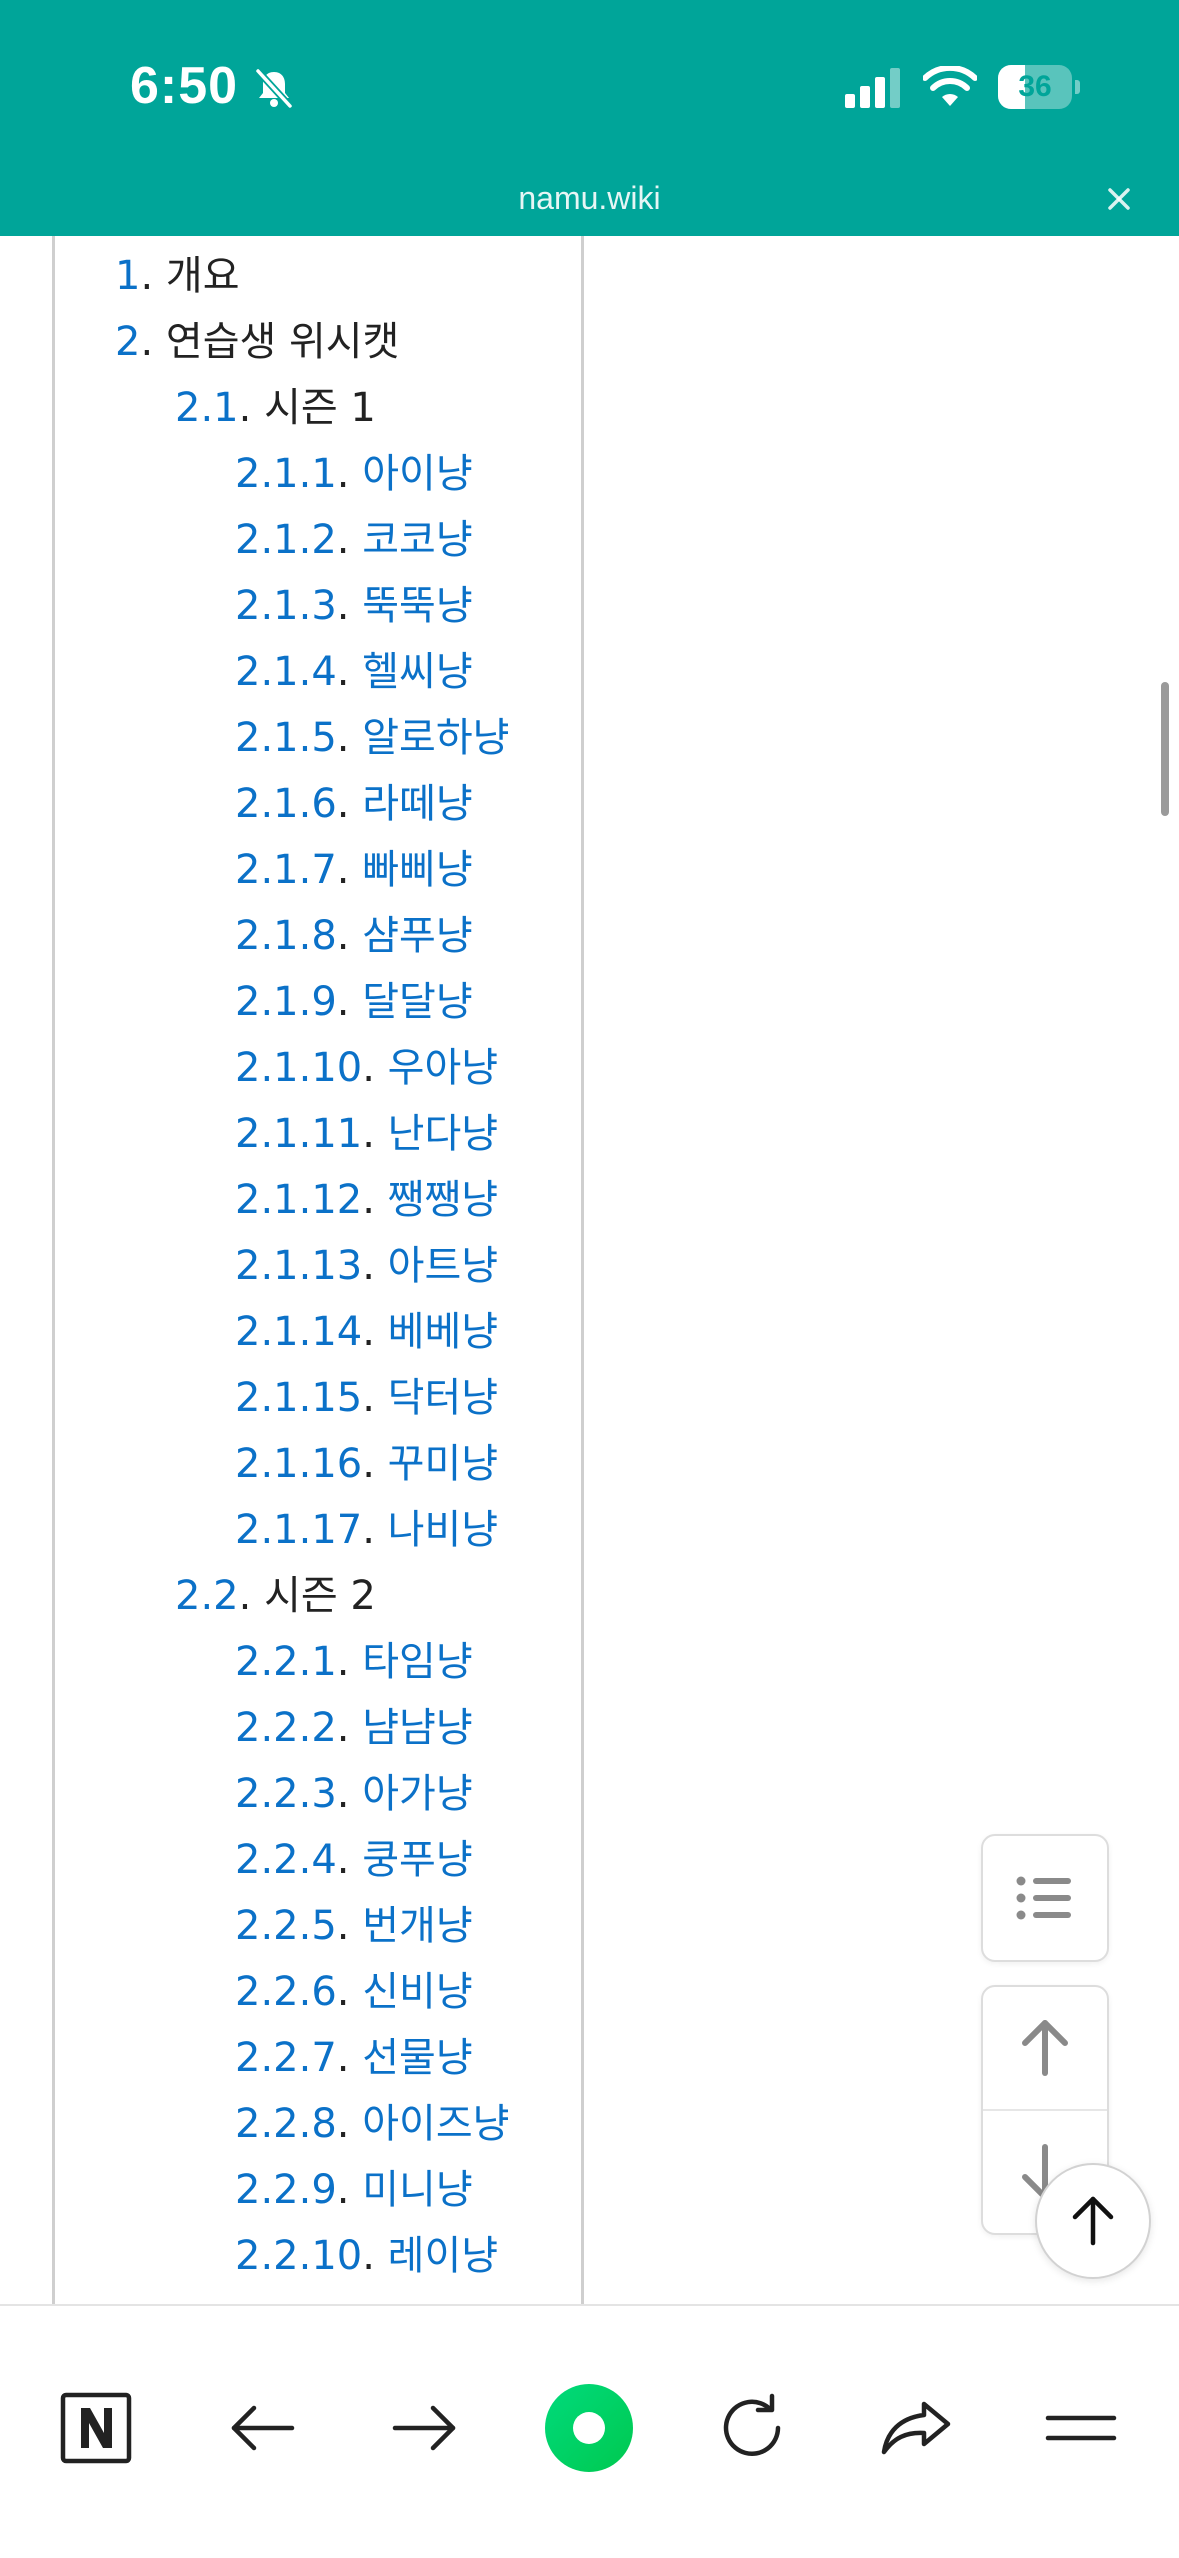 The height and width of the screenshot is (2558, 1179). I want to click on toc-item-number: 2.2.1, so click(286, 1662).